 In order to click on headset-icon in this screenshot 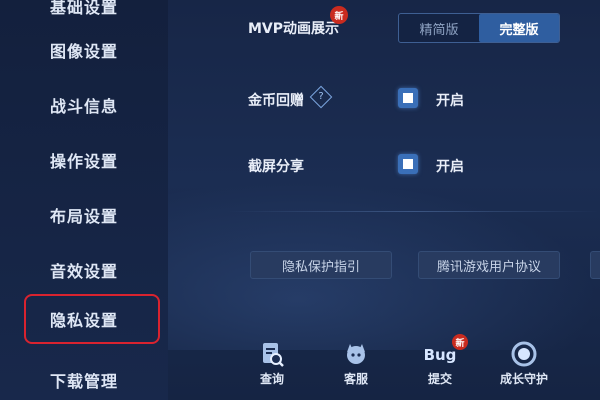, I will do `click(356, 354)`.